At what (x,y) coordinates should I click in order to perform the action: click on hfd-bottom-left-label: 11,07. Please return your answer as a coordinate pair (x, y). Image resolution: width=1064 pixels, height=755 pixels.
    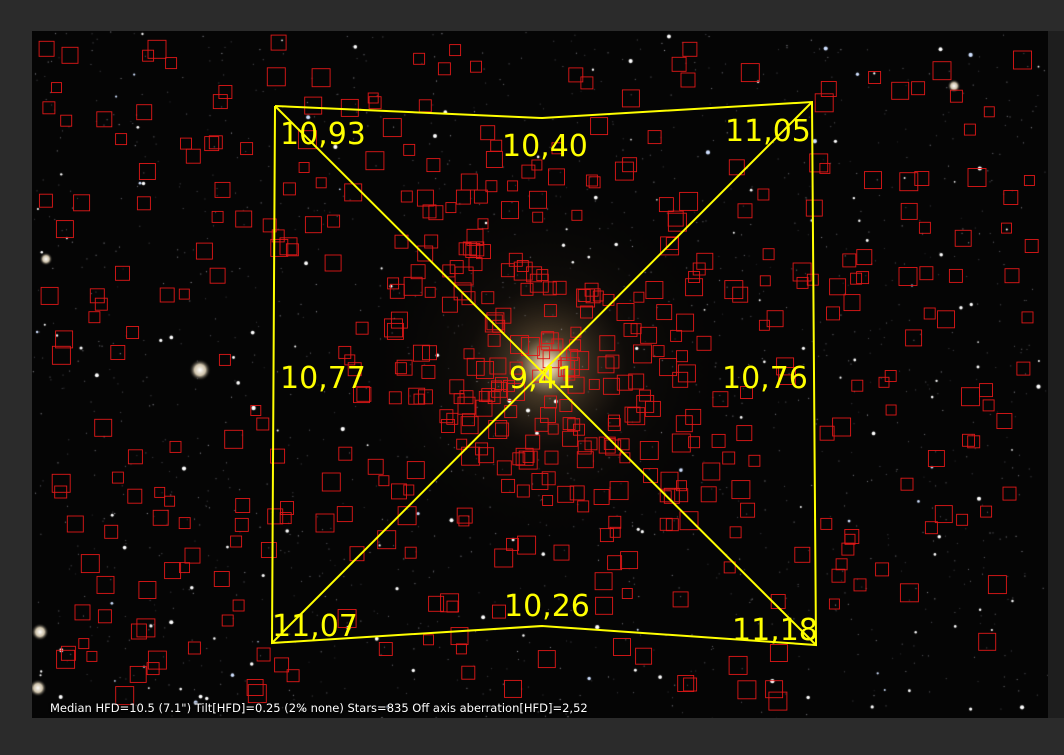
    Looking at the image, I should click on (315, 626).